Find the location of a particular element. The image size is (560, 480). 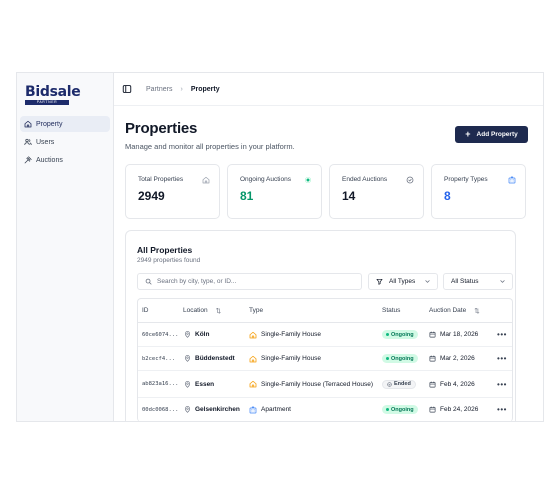

top-bar: Partners › Property is located at coordinates (328, 89).